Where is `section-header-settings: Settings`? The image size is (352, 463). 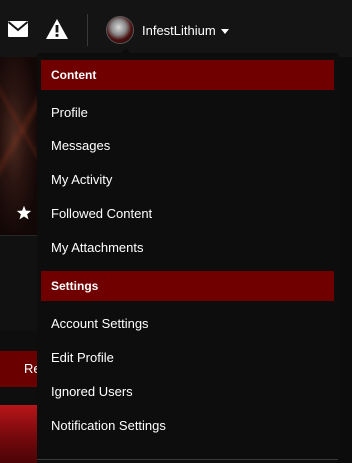 section-header-settings: Settings is located at coordinates (187, 286).